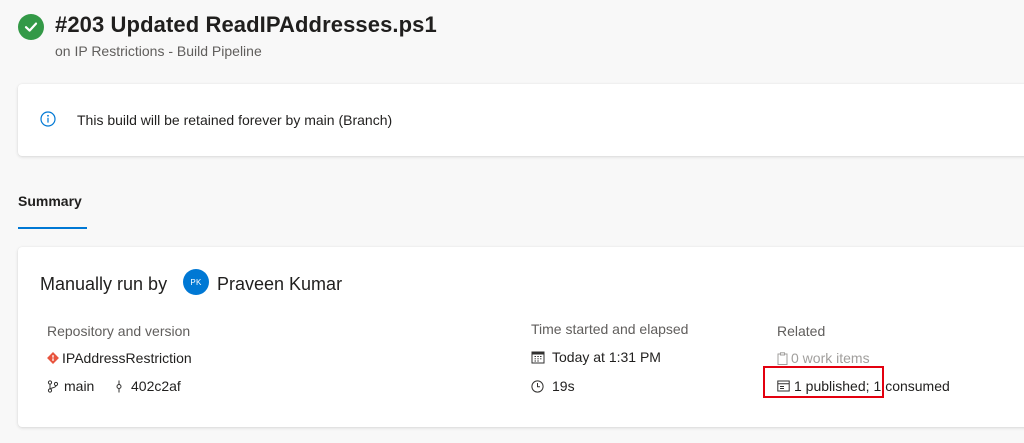 The height and width of the screenshot is (443, 1024). I want to click on branch-icon, so click(53, 386).